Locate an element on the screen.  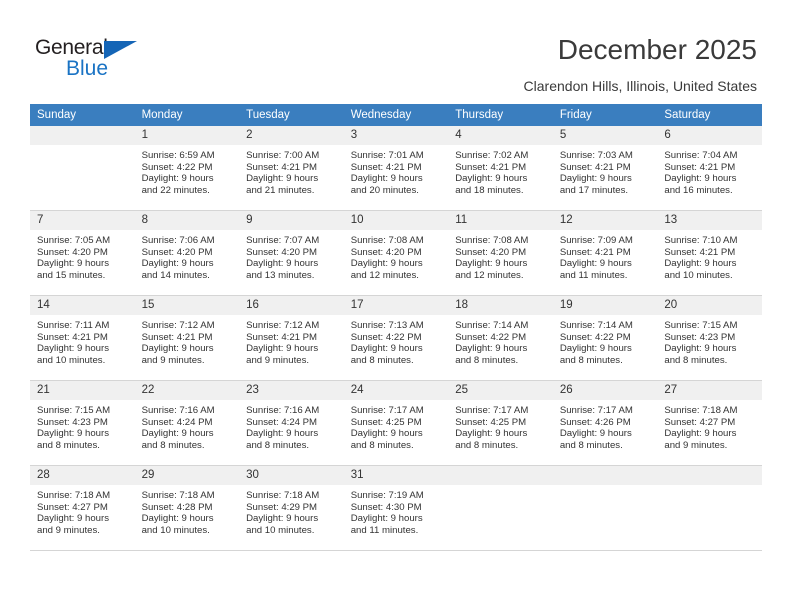
weekday-header-sunday: Sunday is located at coordinates (82, 115).